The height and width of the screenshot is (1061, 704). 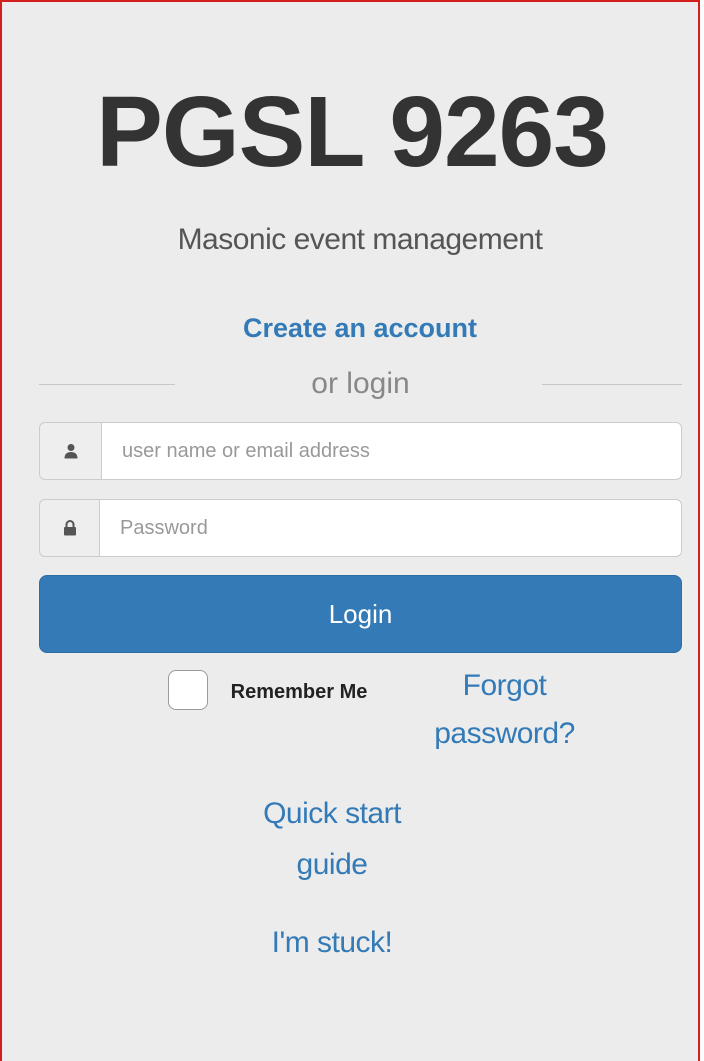 I want to click on lock-icon, so click(x=69, y=528).